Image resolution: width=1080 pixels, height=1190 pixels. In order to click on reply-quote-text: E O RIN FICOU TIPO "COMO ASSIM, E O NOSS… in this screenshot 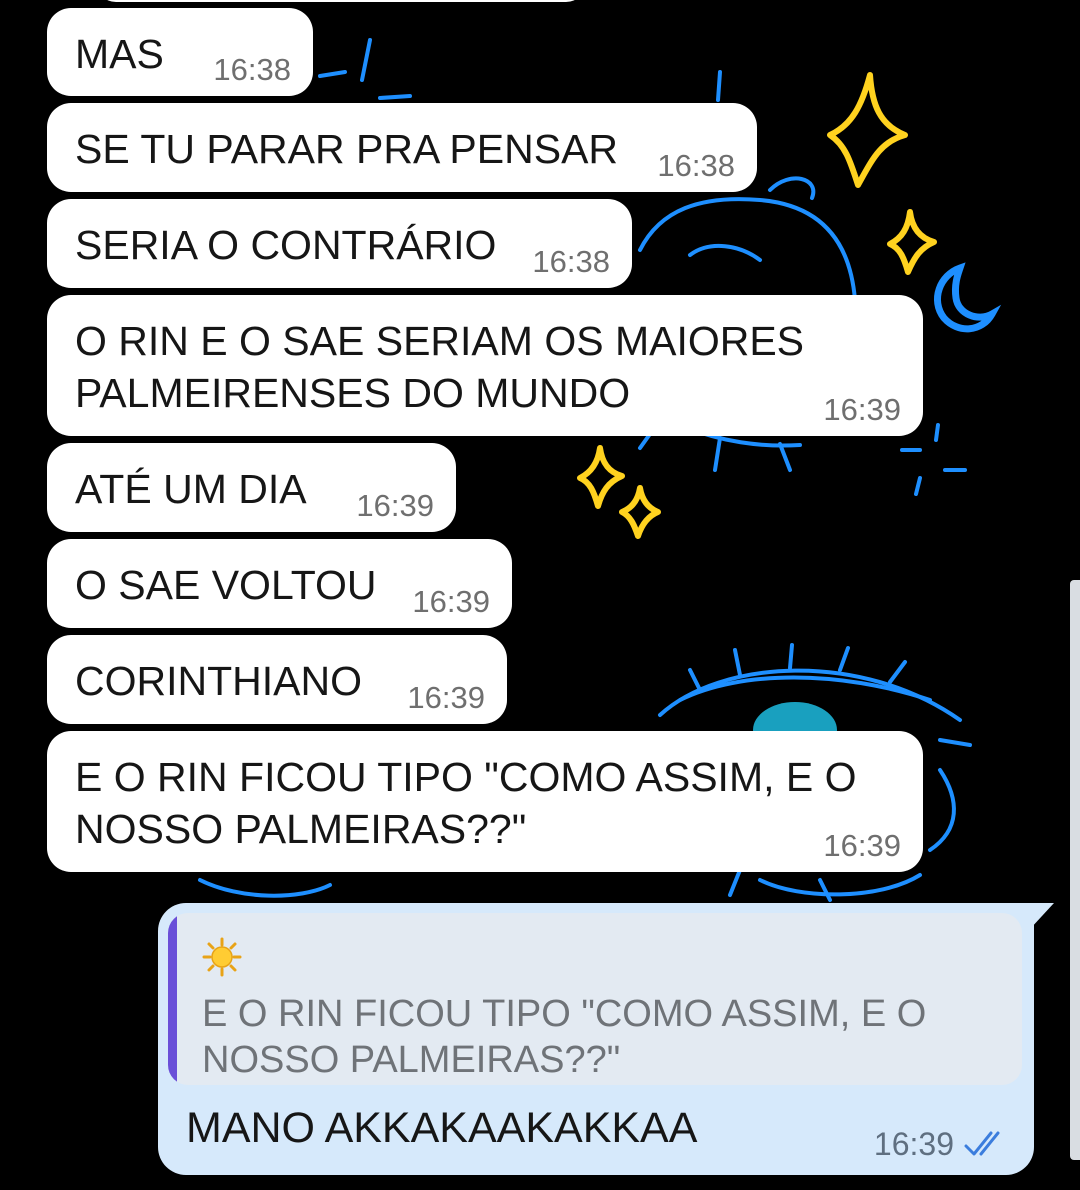, I will do `click(564, 1037)`.